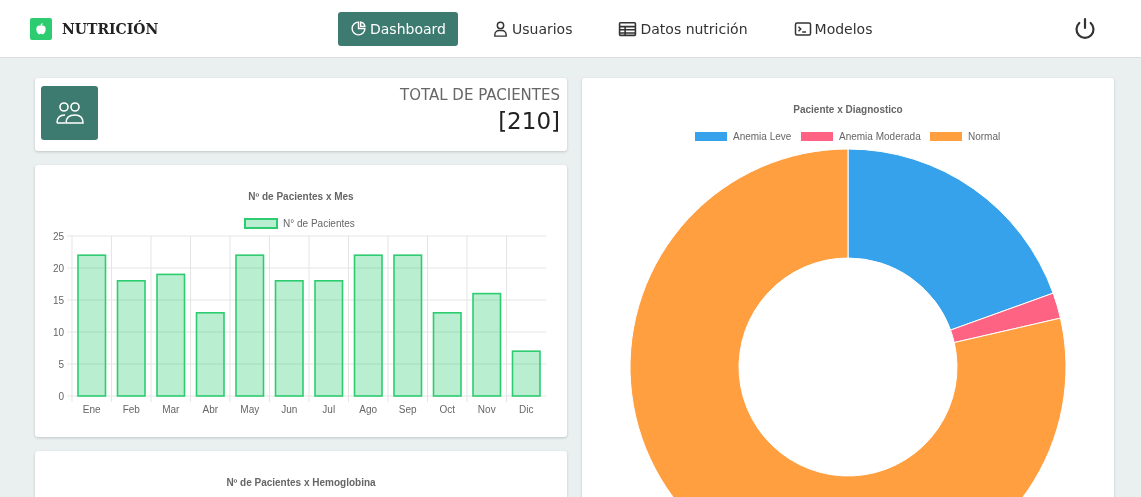 This screenshot has width=1141, height=497. I want to click on terminal-icon, so click(802, 28).